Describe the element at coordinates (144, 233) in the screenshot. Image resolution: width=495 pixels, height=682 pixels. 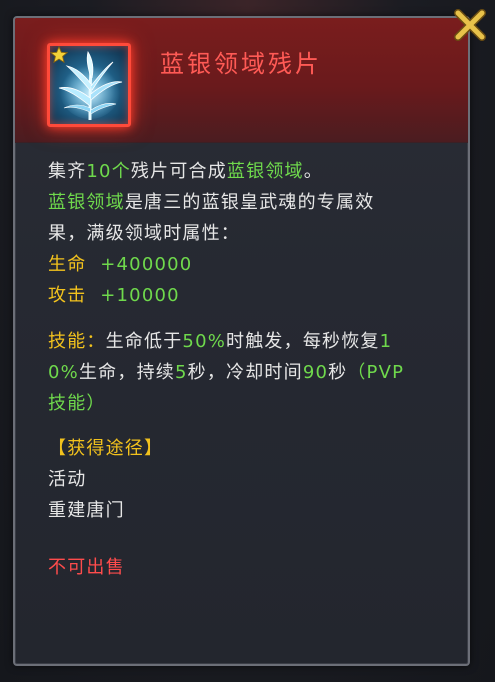
I see `domain-line-2: 果，满级领域时属性：` at that location.